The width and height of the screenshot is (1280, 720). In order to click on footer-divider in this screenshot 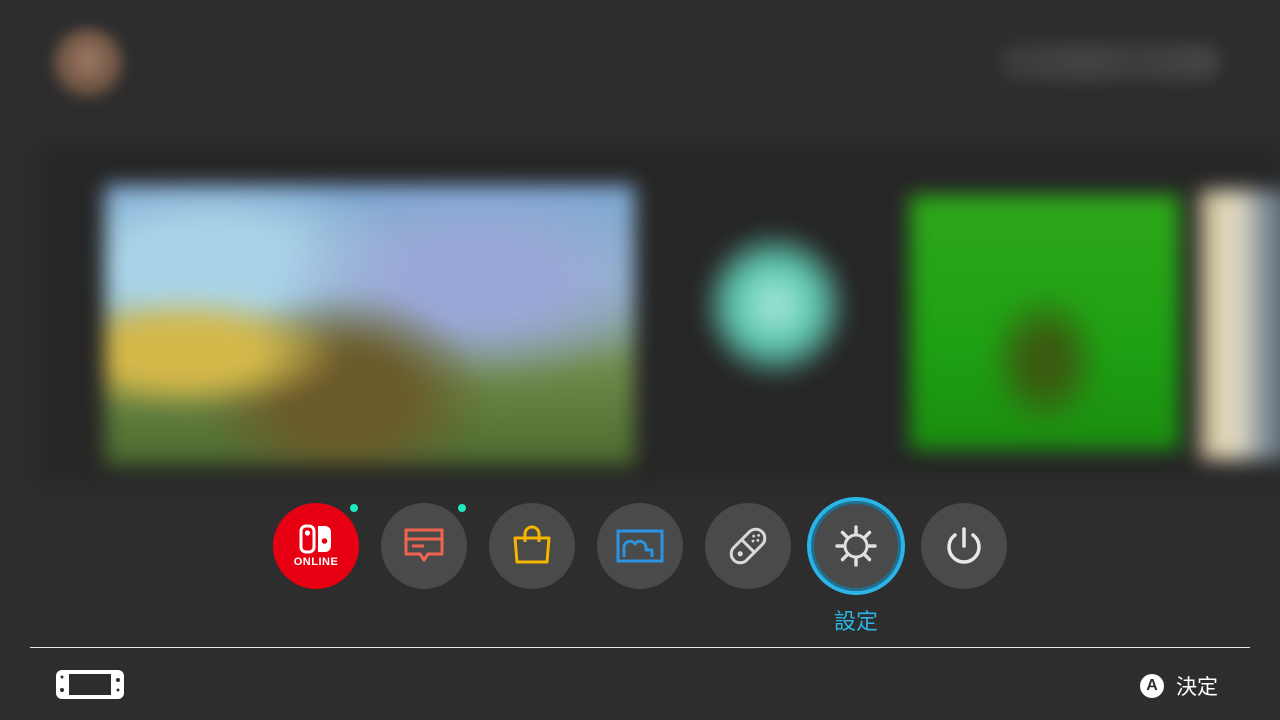, I will do `click(640, 647)`.